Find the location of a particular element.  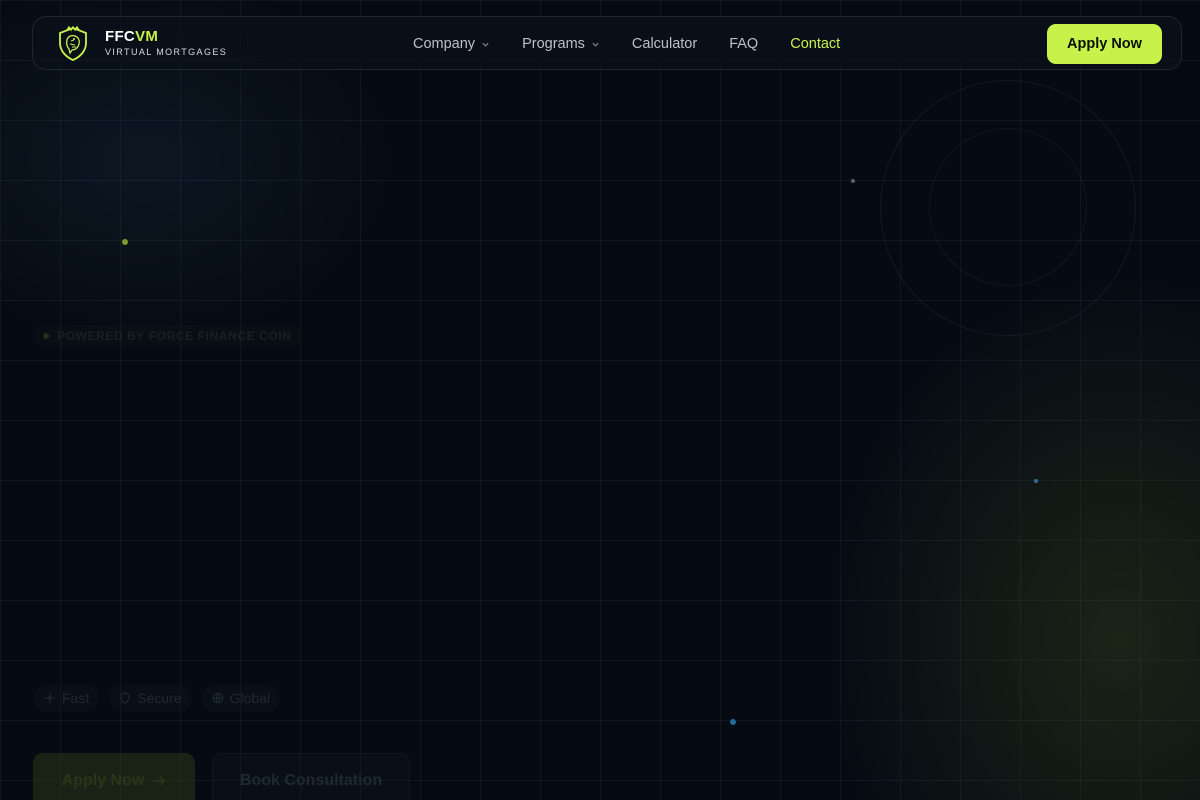

nav-links: Company Programs Calculator FAQ Contact is located at coordinates (642, 44).